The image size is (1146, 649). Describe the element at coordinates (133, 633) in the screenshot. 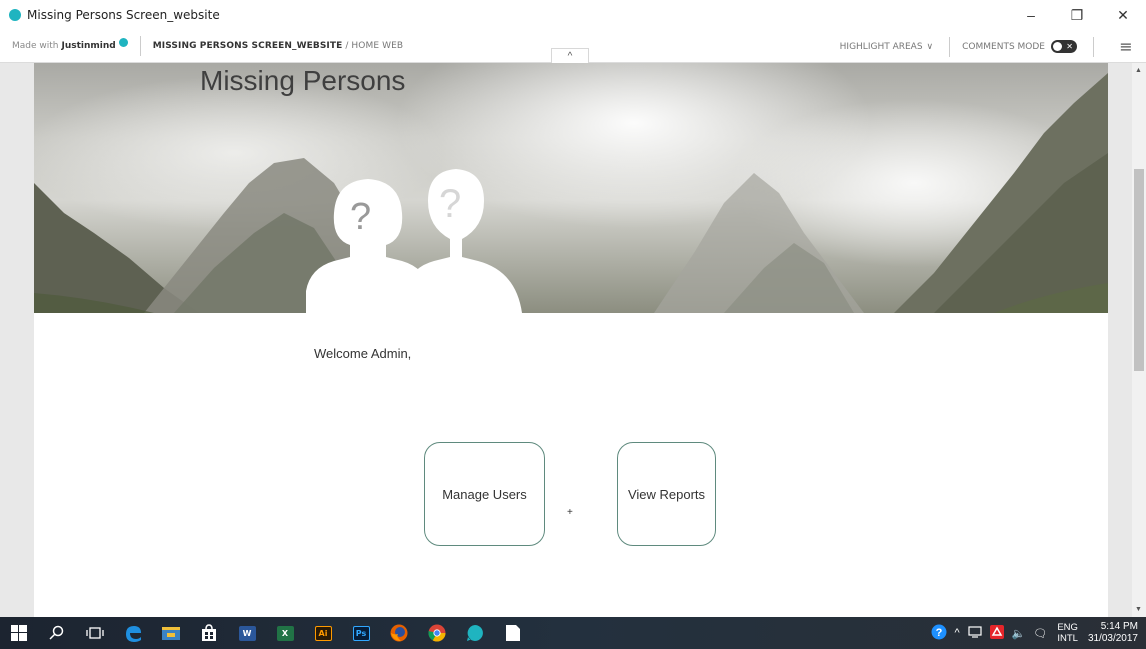

I see `edge-icon` at that location.